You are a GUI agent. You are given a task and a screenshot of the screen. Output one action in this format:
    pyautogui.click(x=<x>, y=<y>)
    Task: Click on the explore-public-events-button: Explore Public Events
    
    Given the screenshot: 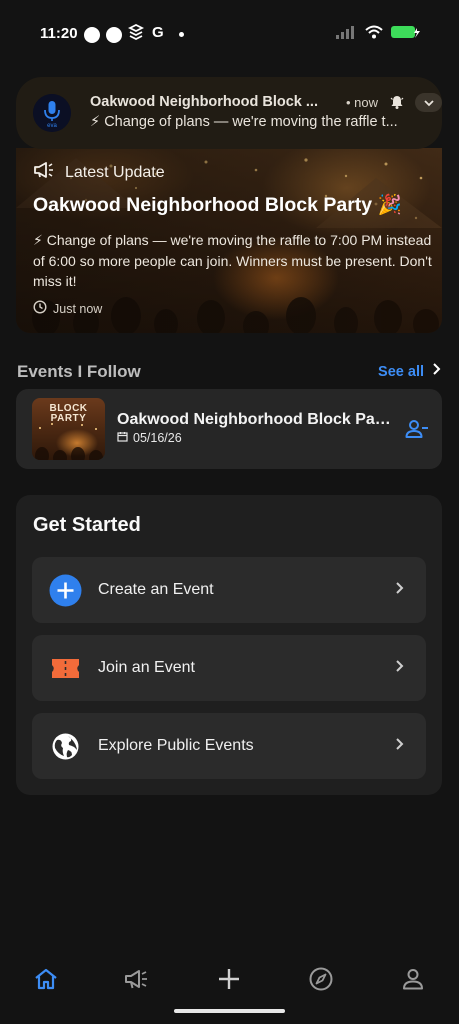 What is the action you would take?
    pyautogui.click(x=229, y=746)
    